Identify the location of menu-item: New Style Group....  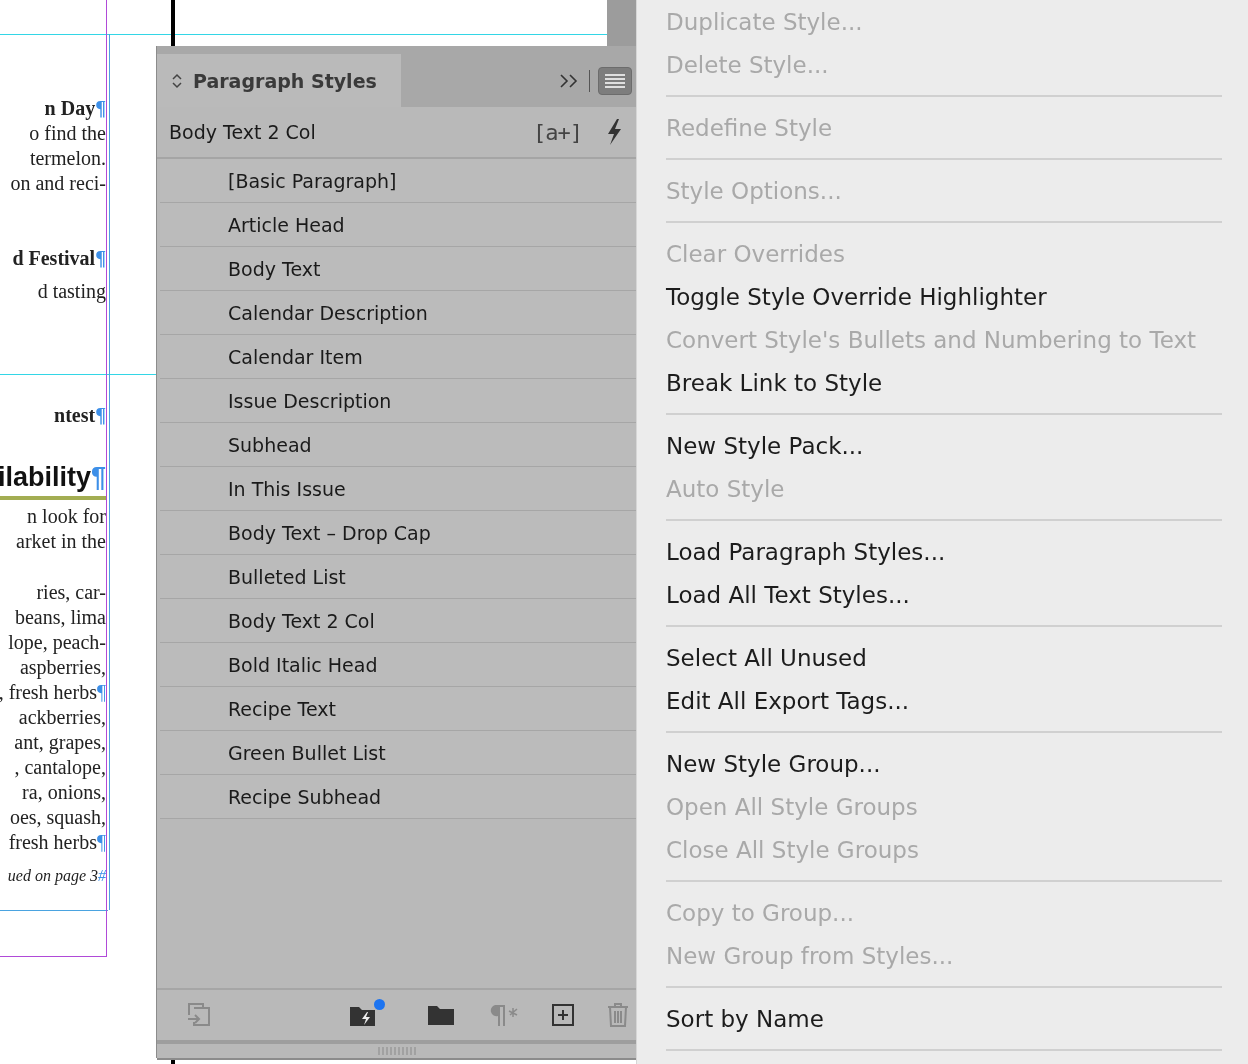
(944, 763).